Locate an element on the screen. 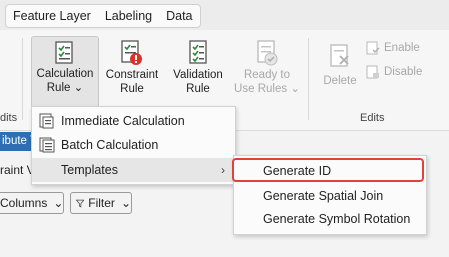 The height and width of the screenshot is (257, 449). columns-label: Columns is located at coordinates (24, 203).